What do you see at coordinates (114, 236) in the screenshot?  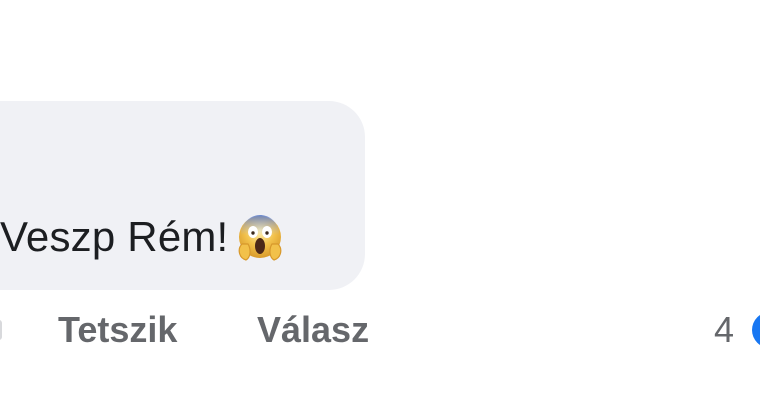 I see `comment-text: Veszp Rém!` at bounding box center [114, 236].